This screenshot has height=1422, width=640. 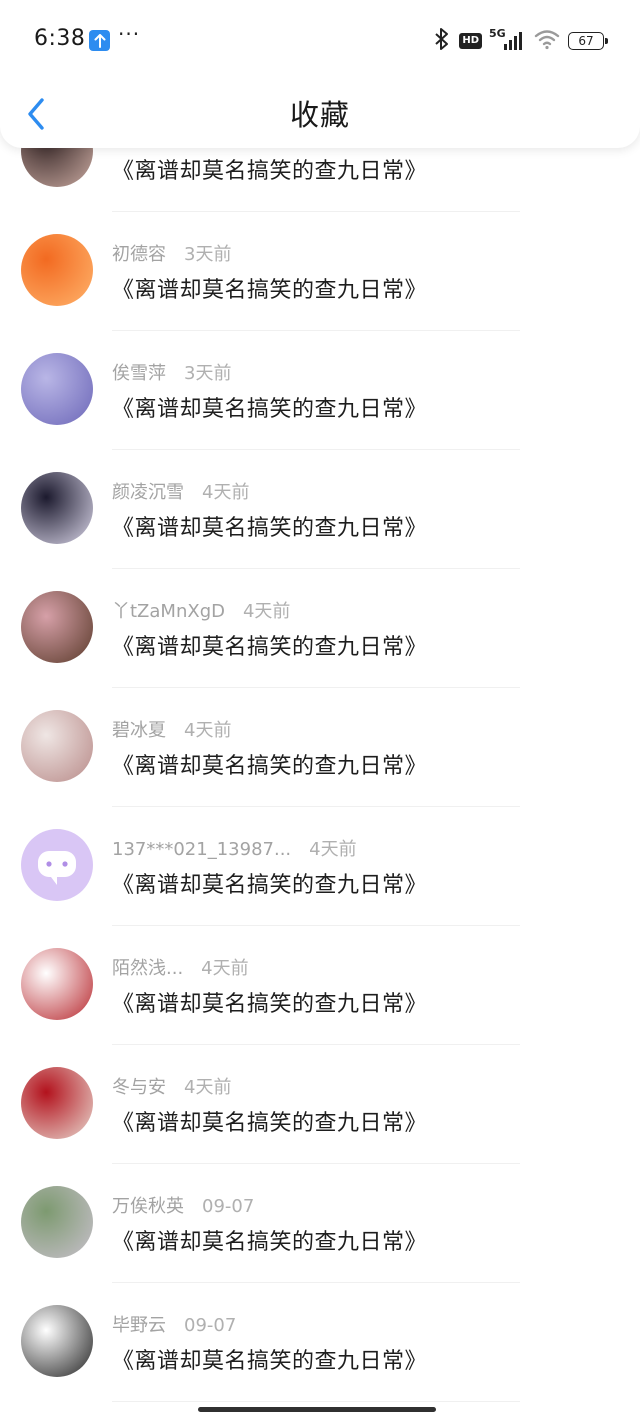 I want to click on post-meta: 137***021_13987... 4天前, so click(x=234, y=848).